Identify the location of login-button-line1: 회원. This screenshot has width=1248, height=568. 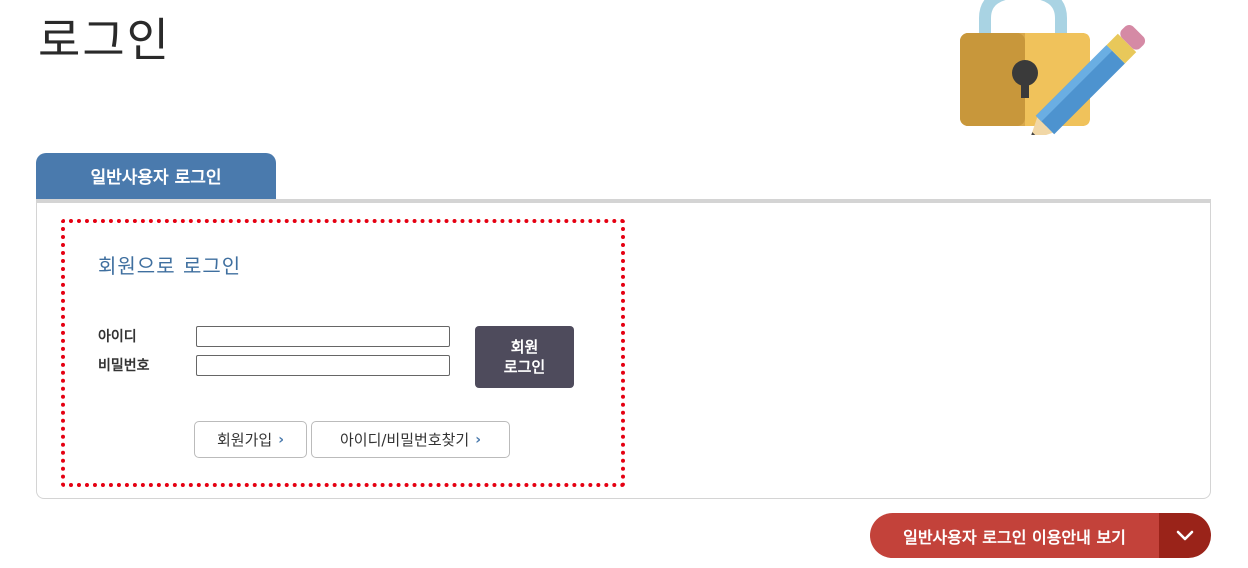
(524, 347).